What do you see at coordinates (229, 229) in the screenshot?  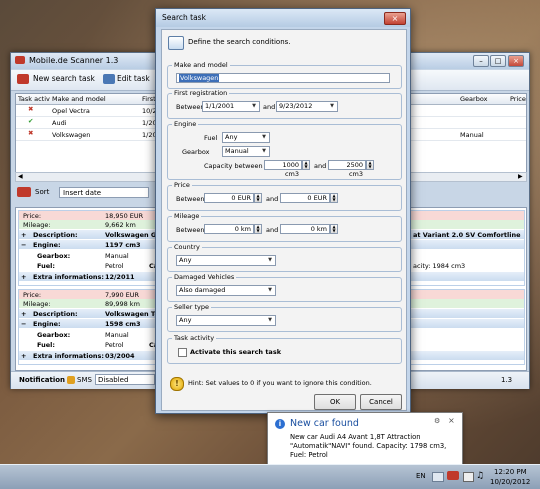 I see `mileage-from-input: 0 km` at bounding box center [229, 229].